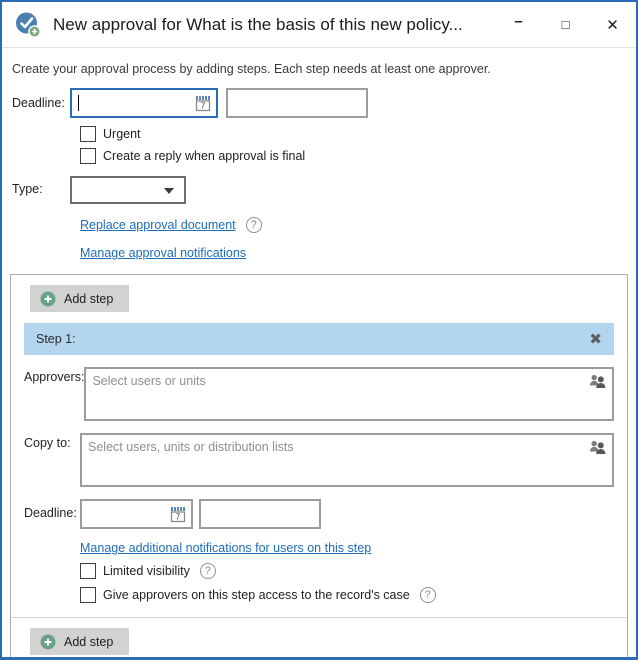 The image size is (638, 660). What do you see at coordinates (354, 156) in the screenshot?
I see `reply-row: Create a reply when approval is final` at bounding box center [354, 156].